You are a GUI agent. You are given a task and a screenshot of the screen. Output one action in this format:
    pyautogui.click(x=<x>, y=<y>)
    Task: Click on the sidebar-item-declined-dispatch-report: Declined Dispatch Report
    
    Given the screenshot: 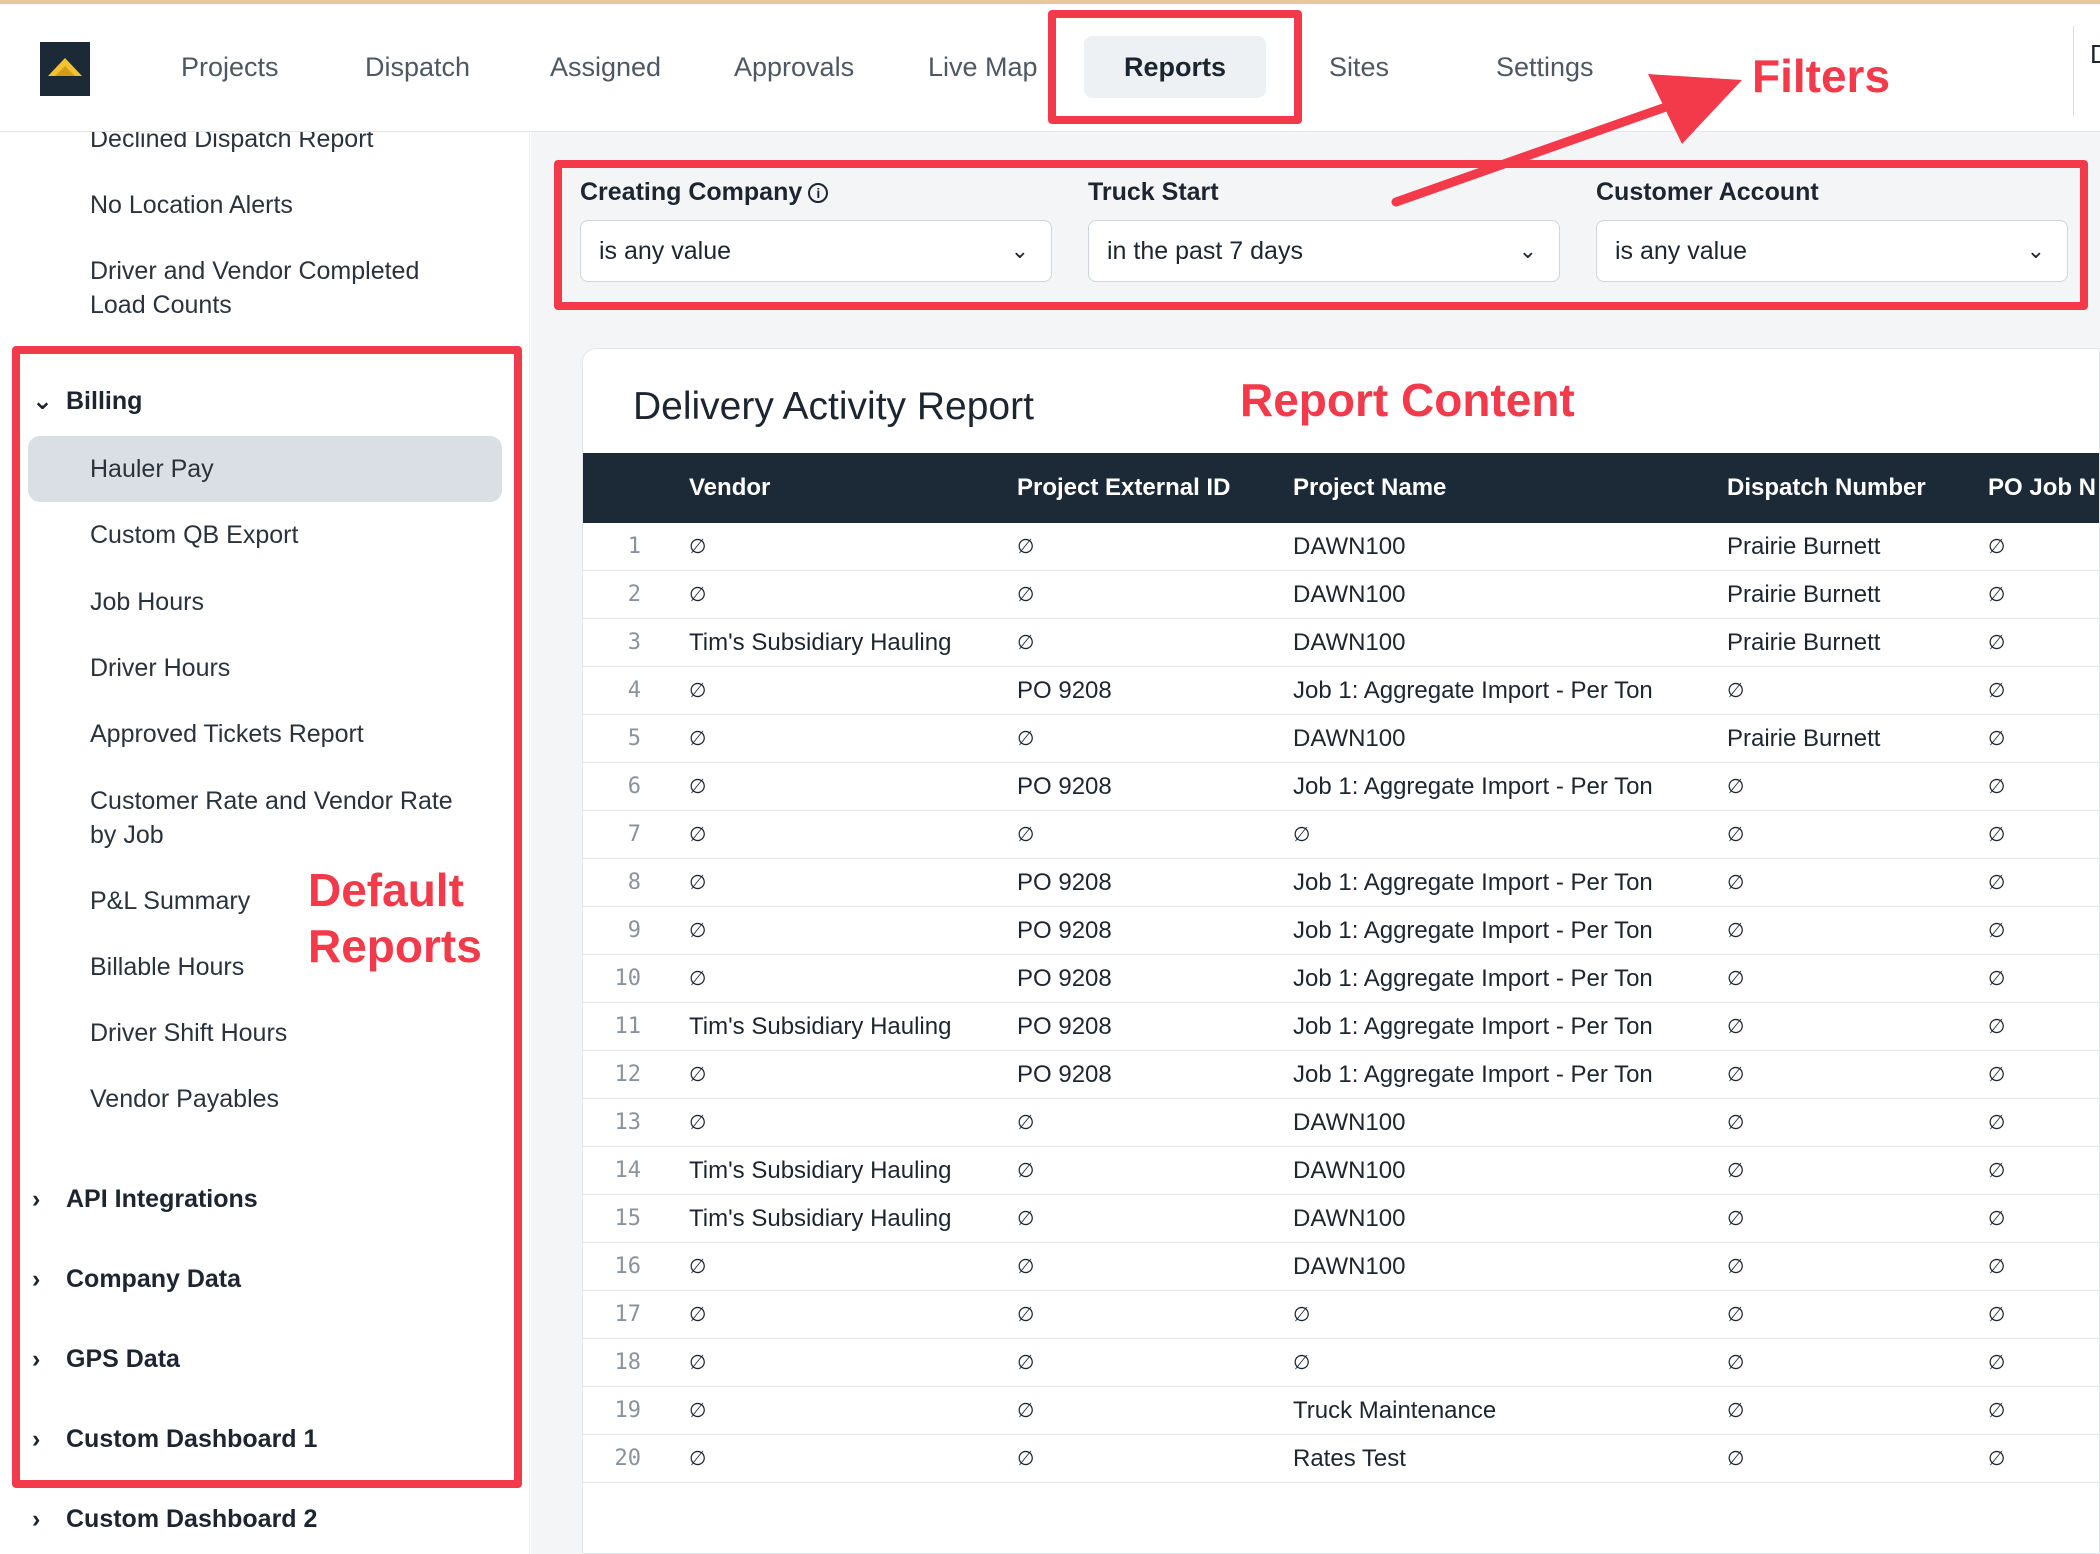 What is the action you would take?
    pyautogui.click(x=231, y=144)
    